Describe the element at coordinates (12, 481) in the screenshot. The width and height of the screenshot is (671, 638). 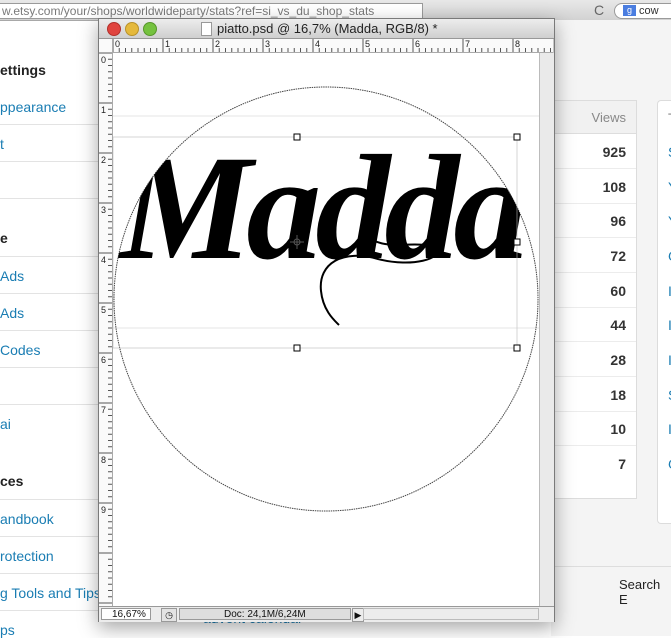
I see `sidebar-heading-resources: ces` at that location.